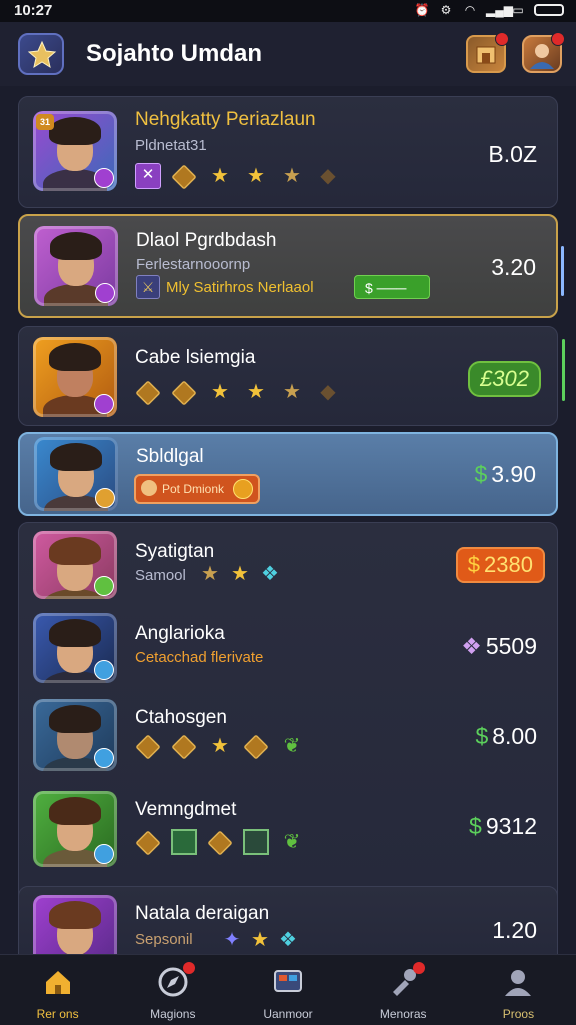  I want to click on bottom-nav: Rer ons Magions Uanmoor Menoras Proos, so click(288, 989).